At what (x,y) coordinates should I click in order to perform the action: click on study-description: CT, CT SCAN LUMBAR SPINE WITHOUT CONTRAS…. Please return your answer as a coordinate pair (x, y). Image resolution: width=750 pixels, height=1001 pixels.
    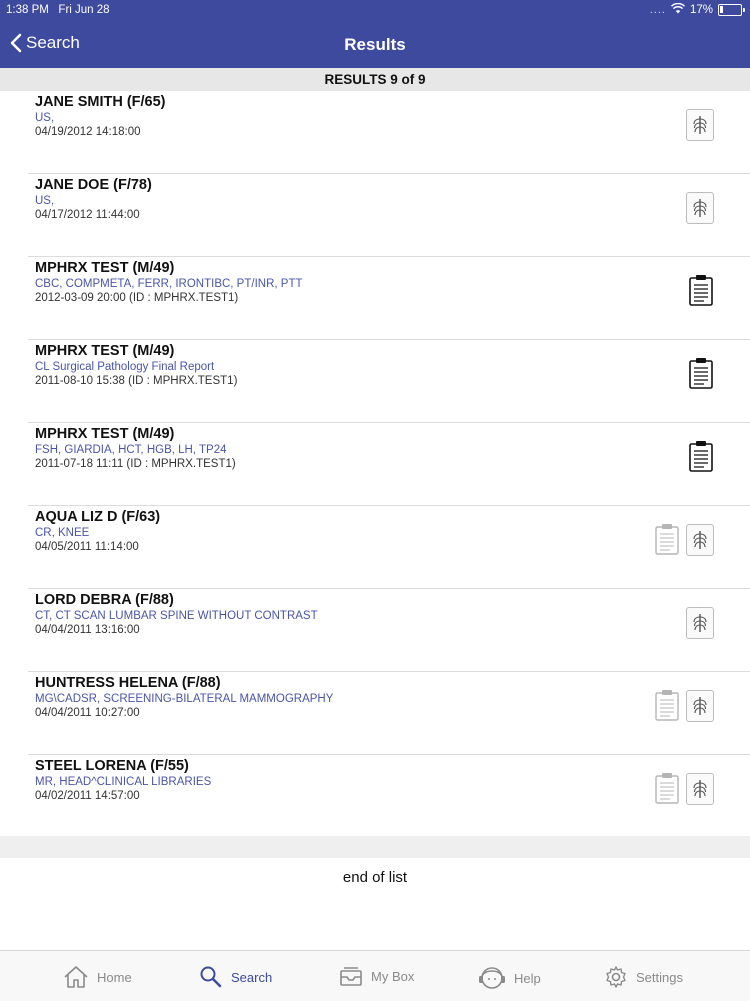
    Looking at the image, I should click on (176, 616).